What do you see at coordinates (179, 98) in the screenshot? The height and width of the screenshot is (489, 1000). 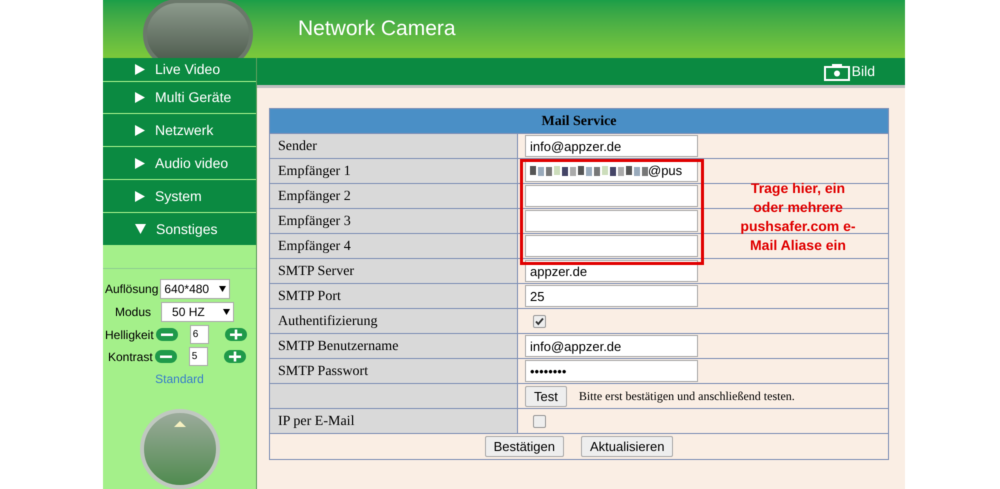 I see `sidebar-item: Multi Geräte` at bounding box center [179, 98].